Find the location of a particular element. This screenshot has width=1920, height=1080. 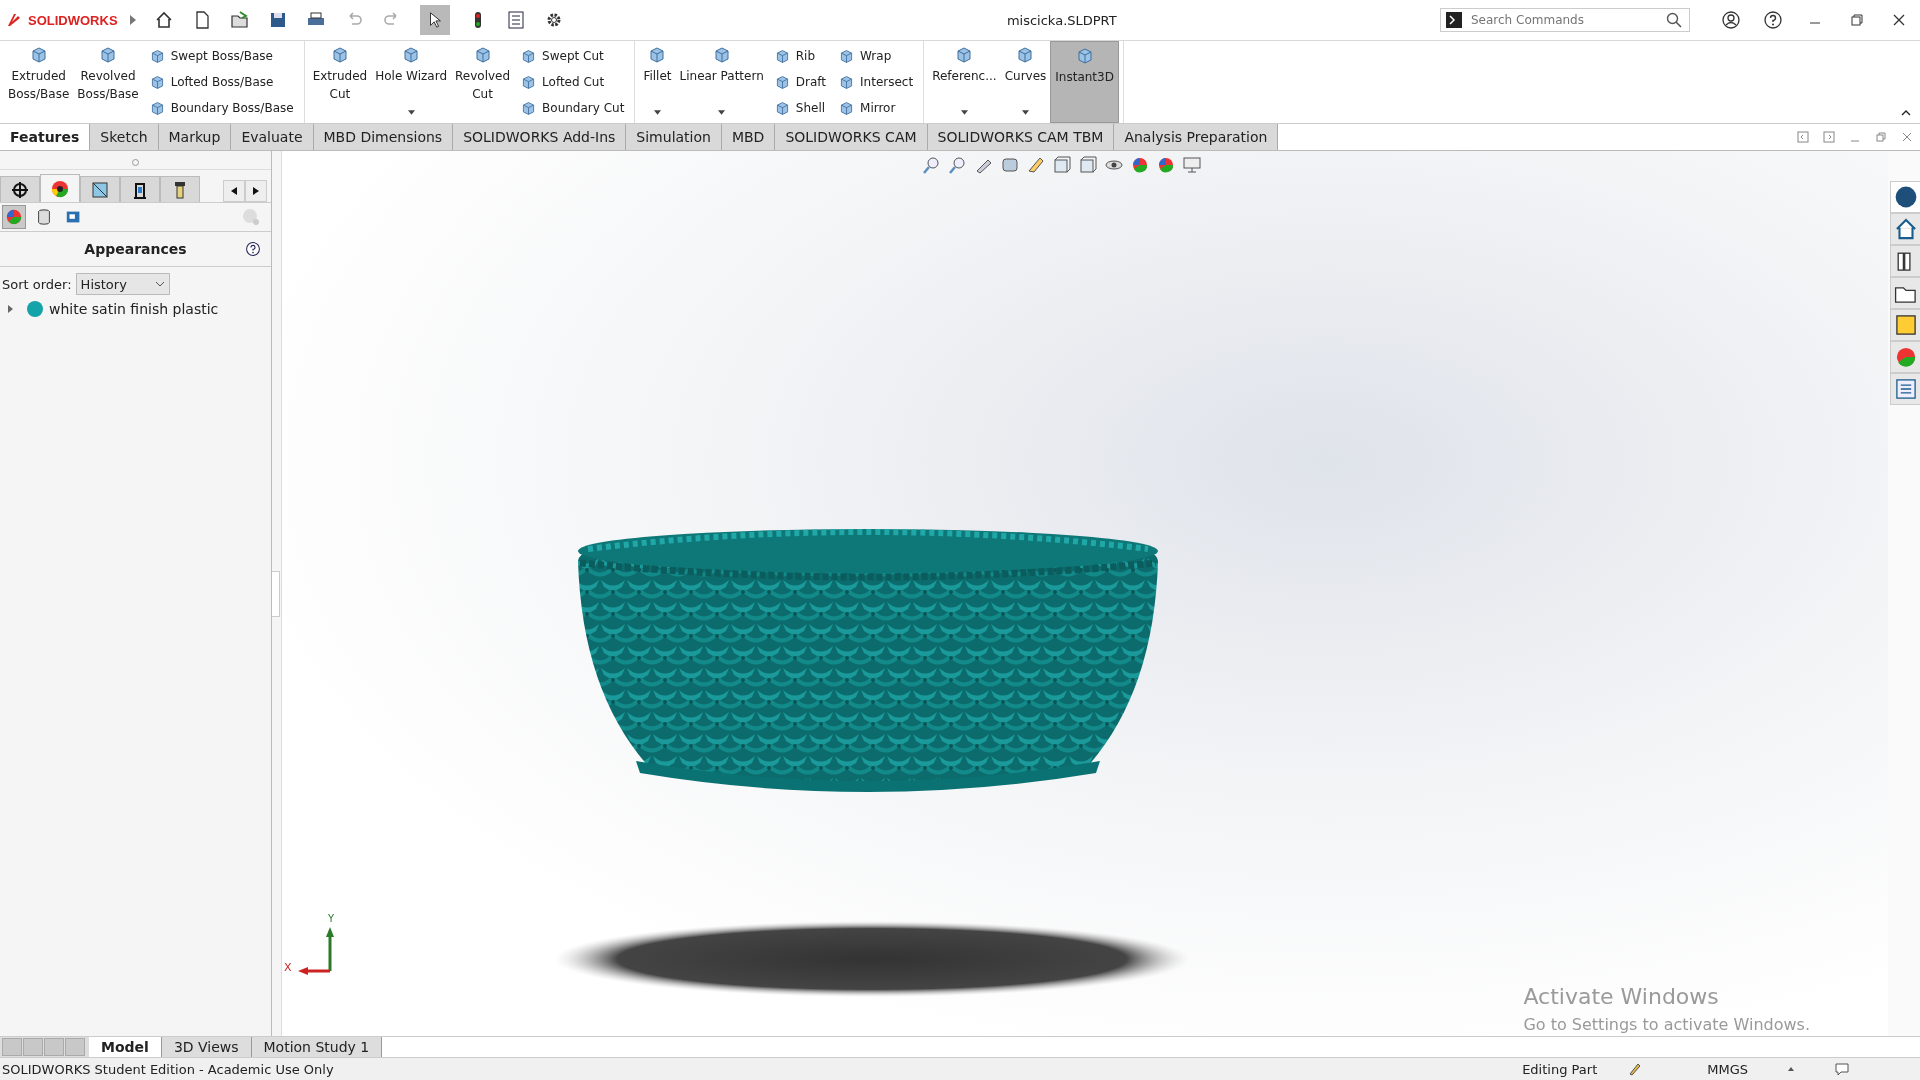

status-mode: Editing Part is located at coordinates (1560, 1069).